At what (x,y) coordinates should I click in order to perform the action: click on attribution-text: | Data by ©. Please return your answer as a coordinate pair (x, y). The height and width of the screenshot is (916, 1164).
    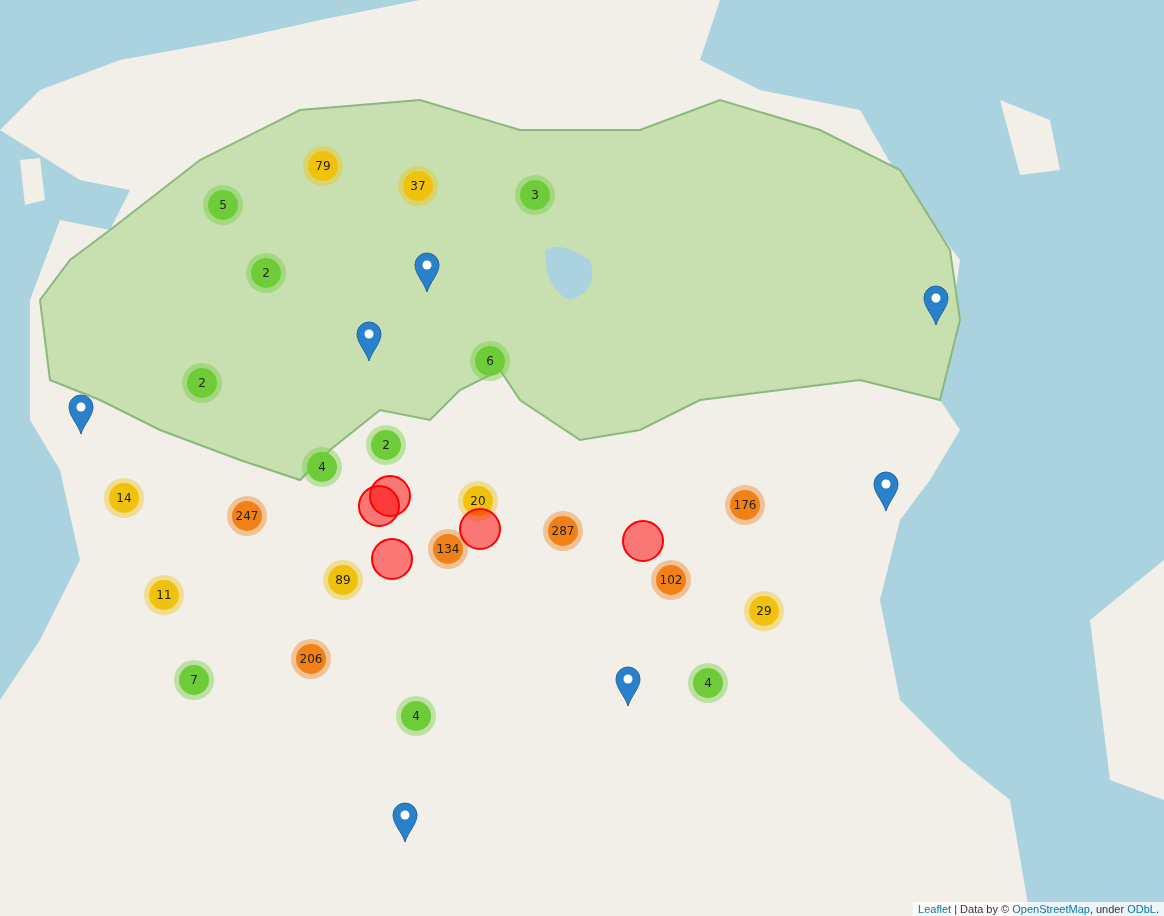
    Looking at the image, I should click on (982, 909).